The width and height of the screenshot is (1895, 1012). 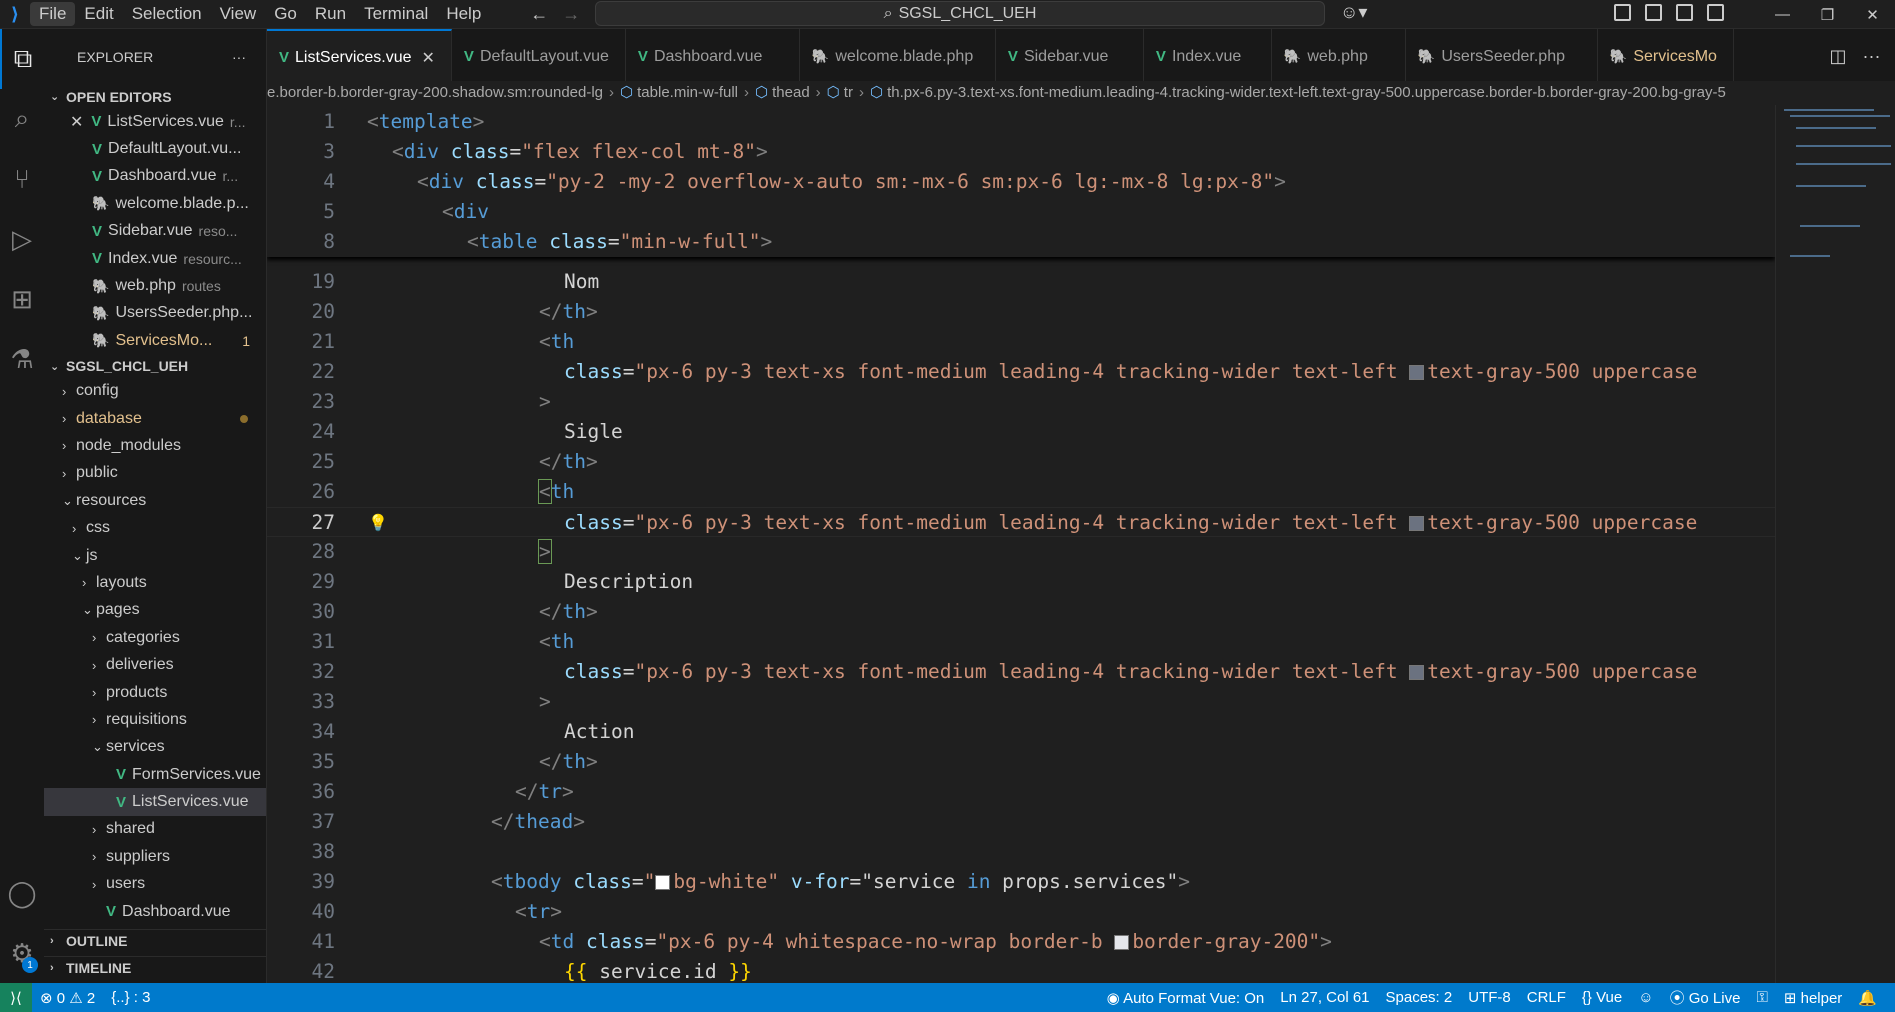 What do you see at coordinates (1070, 56) in the screenshot?
I see `tab-sidebar: V Sidebar.vue` at bounding box center [1070, 56].